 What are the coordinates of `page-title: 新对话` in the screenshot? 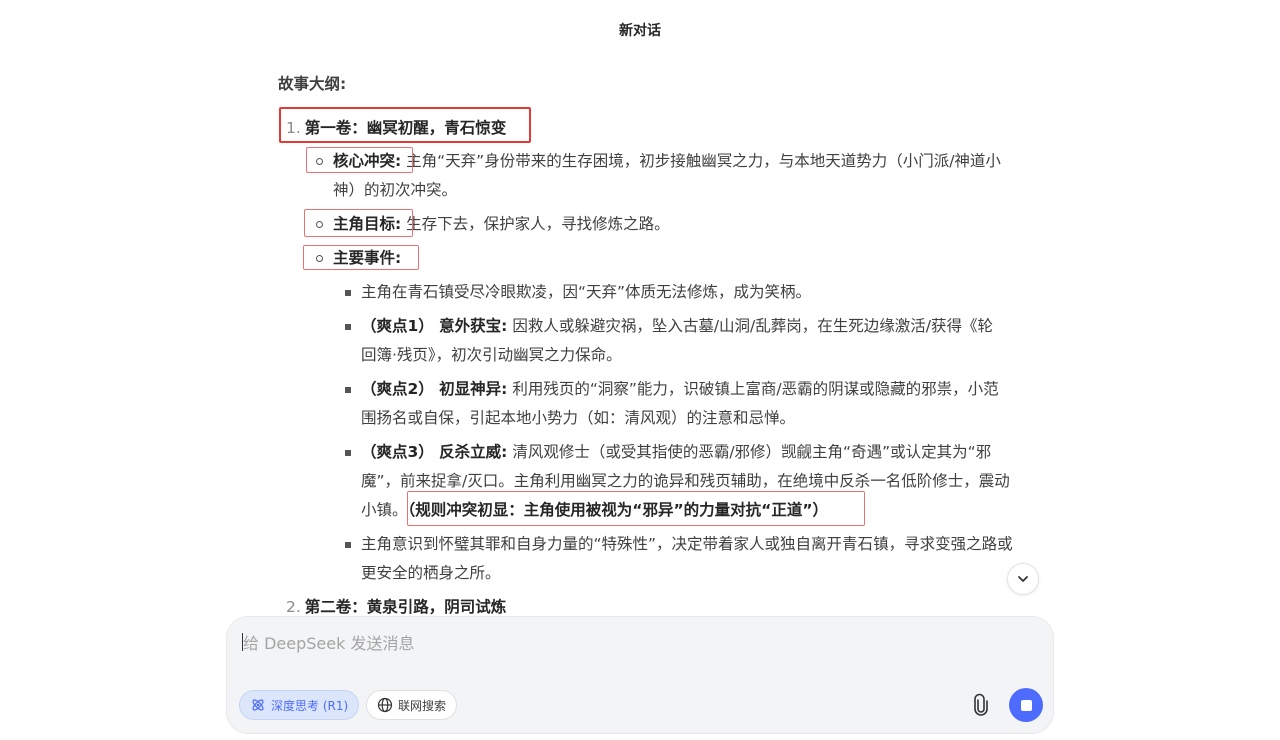 It's located at (640, 31).